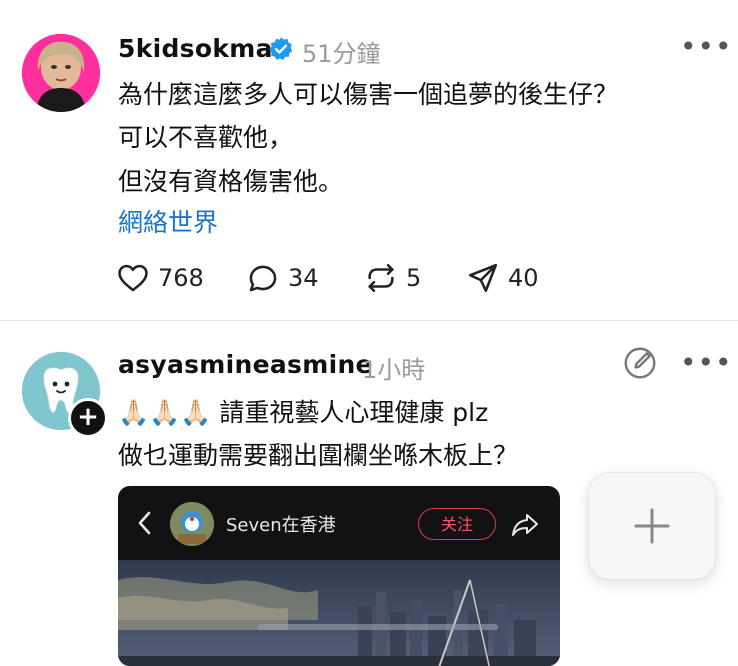 The image size is (738, 666). Describe the element at coordinates (192, 524) in the screenshot. I see `embed-avatar` at that location.